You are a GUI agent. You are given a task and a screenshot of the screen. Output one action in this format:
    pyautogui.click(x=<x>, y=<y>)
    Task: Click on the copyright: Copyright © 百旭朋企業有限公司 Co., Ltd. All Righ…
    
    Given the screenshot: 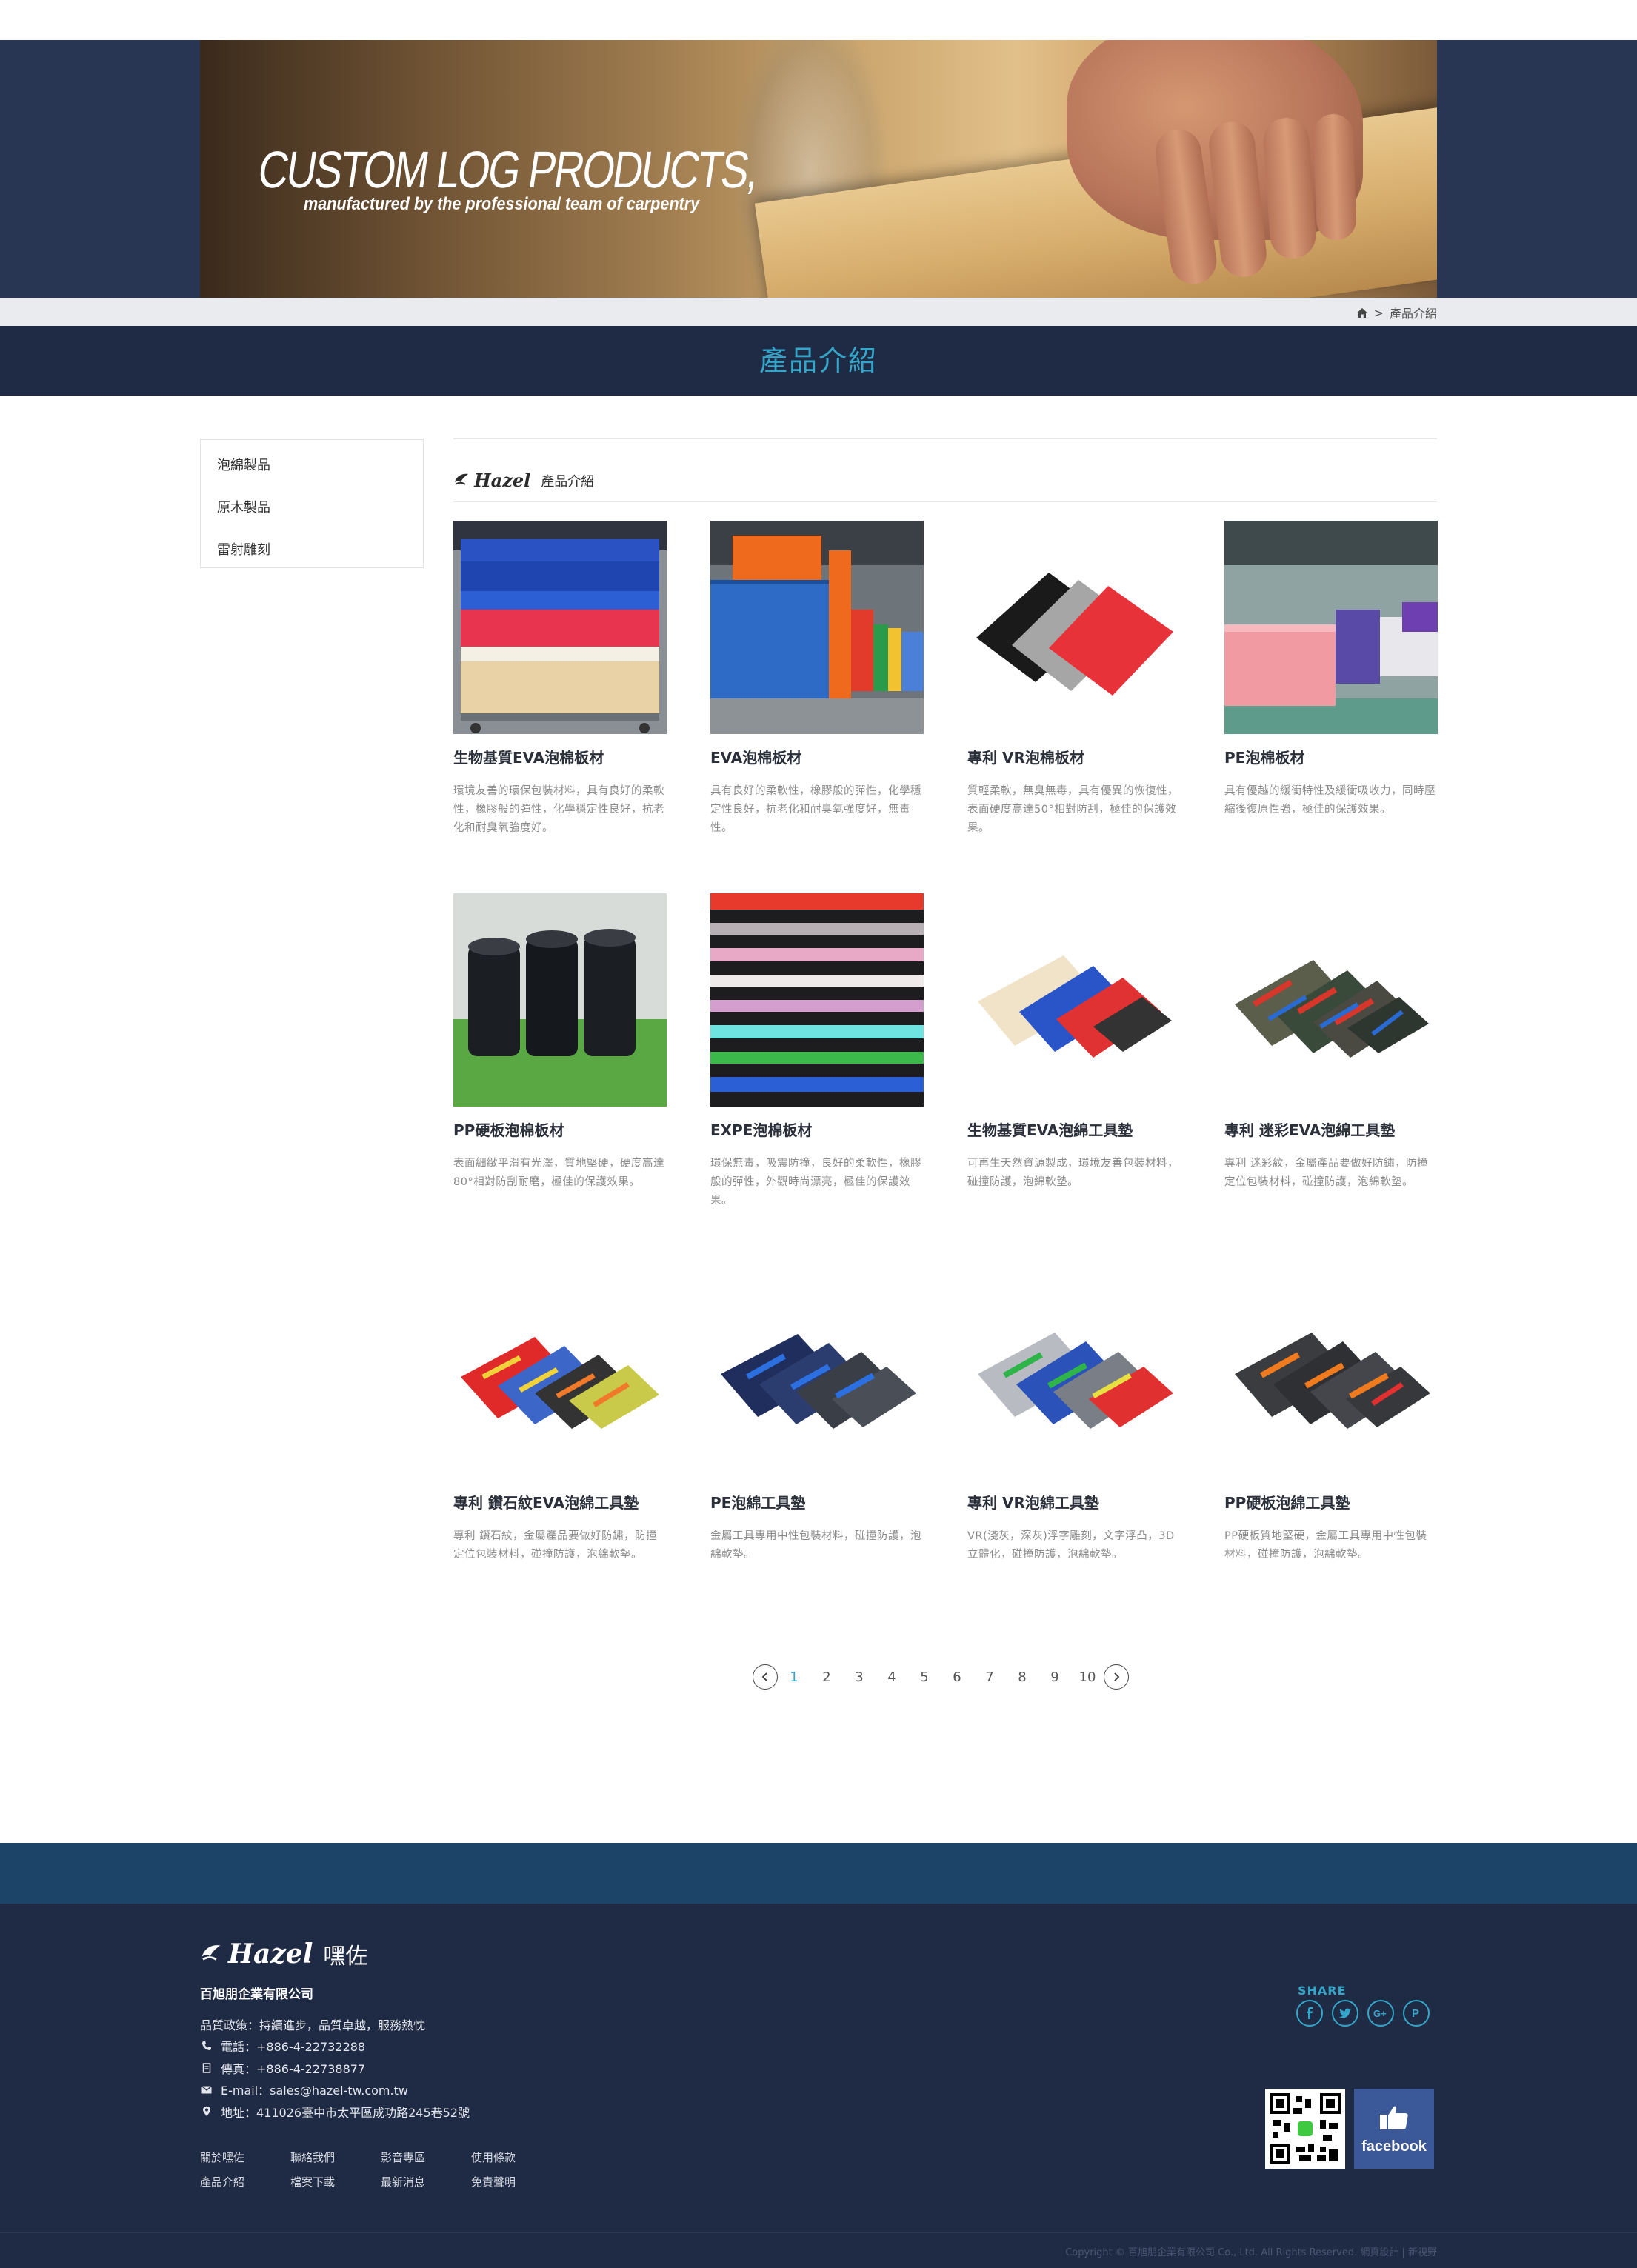 What is the action you would take?
    pyautogui.click(x=1251, y=2252)
    